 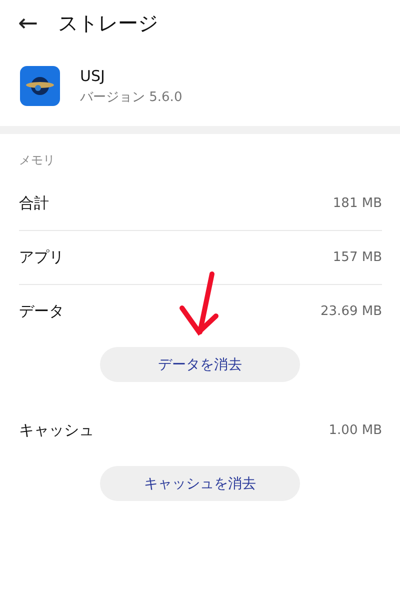 What do you see at coordinates (351, 311) in the screenshot?
I see `storage-size: 23.69 MB` at bounding box center [351, 311].